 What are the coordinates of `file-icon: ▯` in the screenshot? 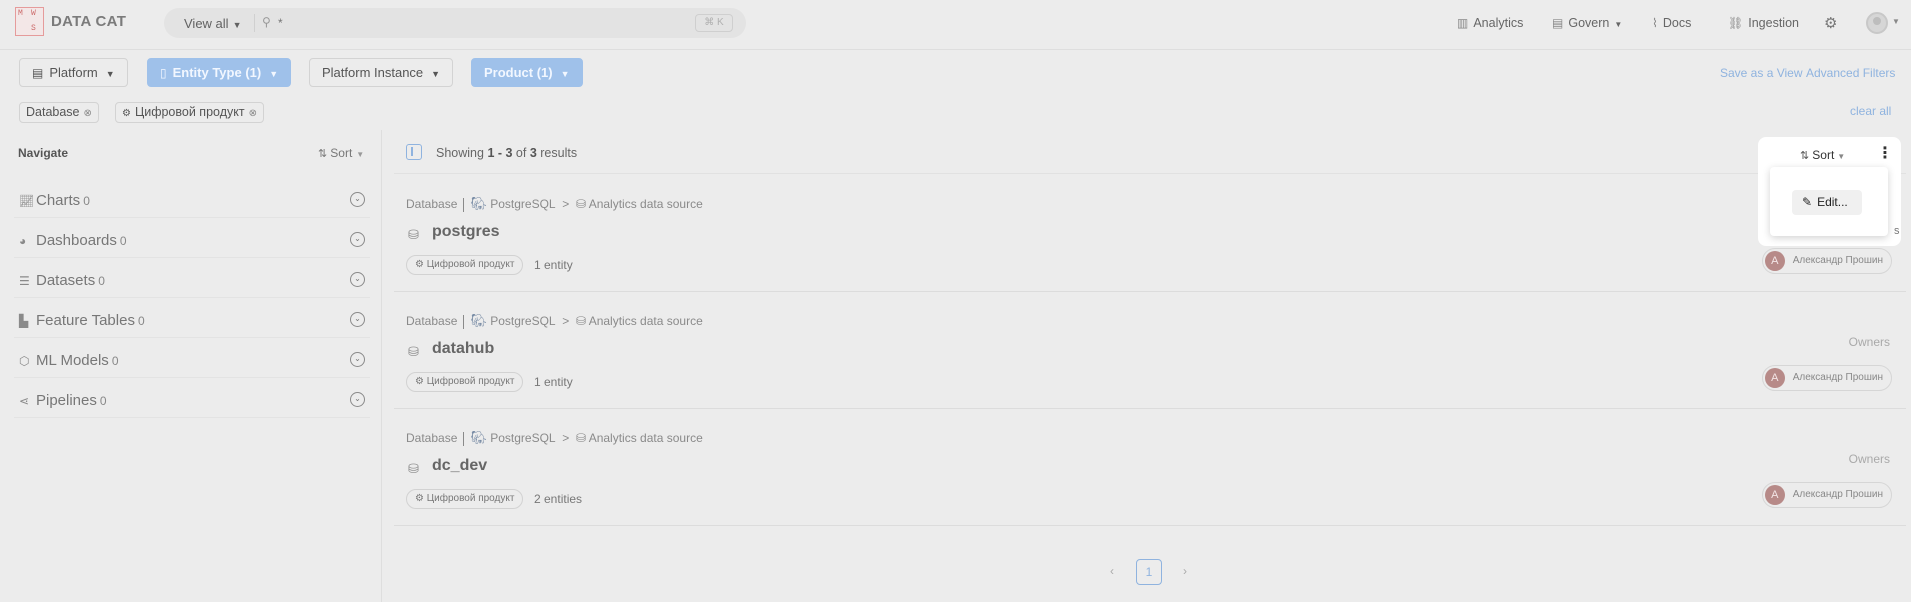 It's located at (163, 73).